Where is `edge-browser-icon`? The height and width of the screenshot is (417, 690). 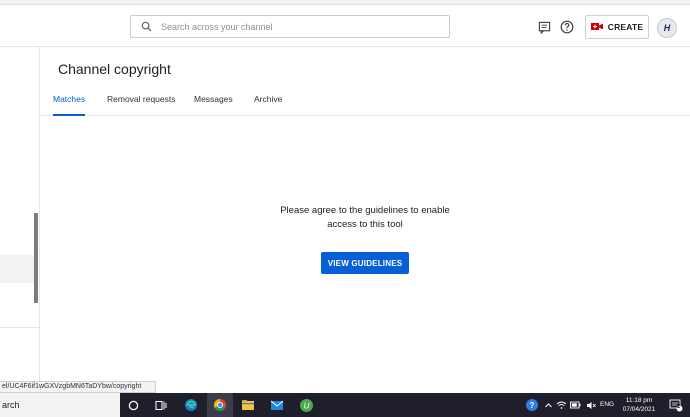
edge-browser-icon is located at coordinates (191, 405).